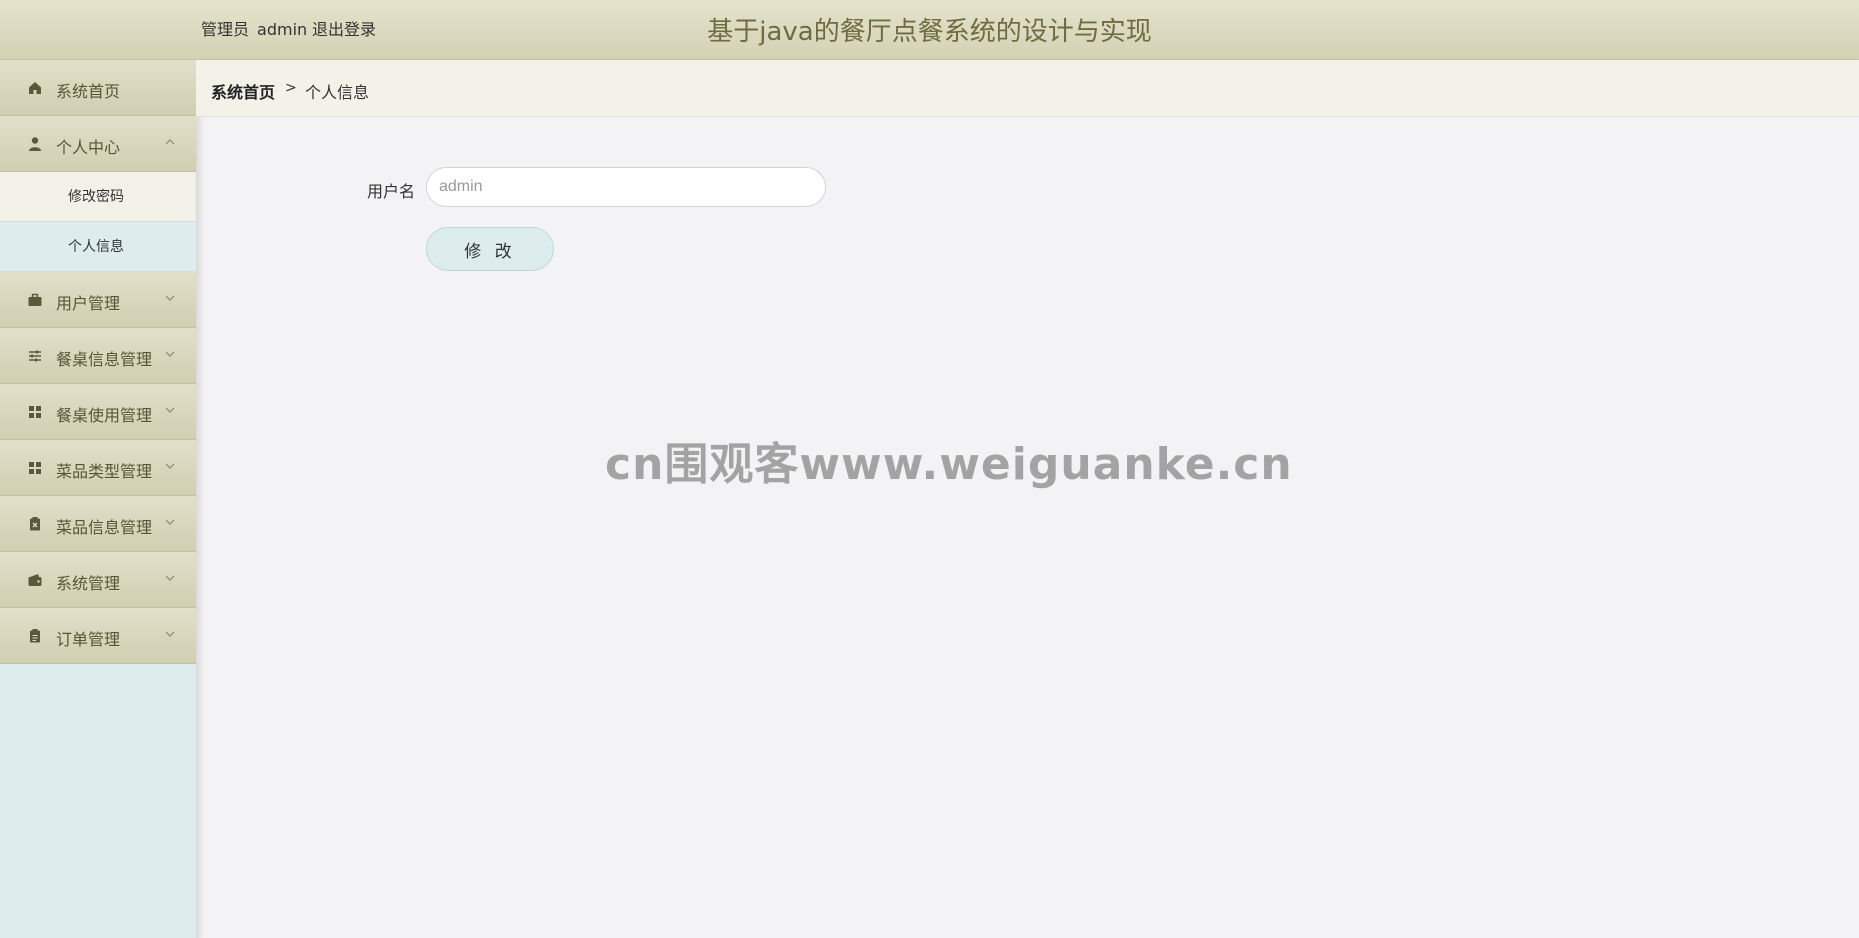 This screenshot has width=1859, height=938. Describe the element at coordinates (35, 356) in the screenshot. I see `sliders-icon` at that location.